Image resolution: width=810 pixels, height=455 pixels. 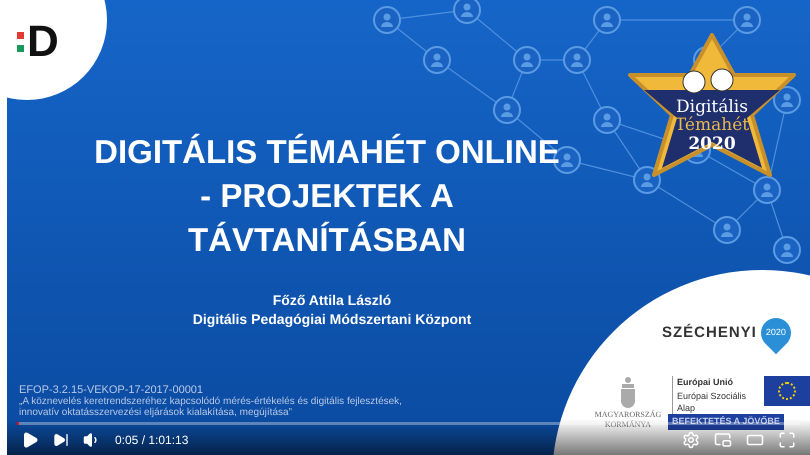 I want to click on settings-button, so click(x=691, y=440).